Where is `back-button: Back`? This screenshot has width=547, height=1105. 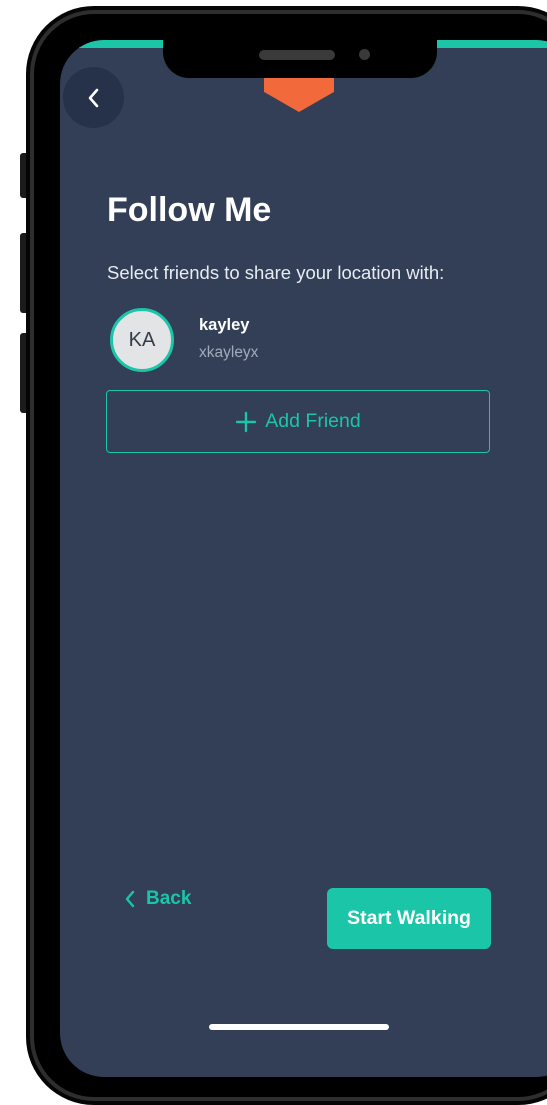 back-button: Back is located at coordinates (157, 899).